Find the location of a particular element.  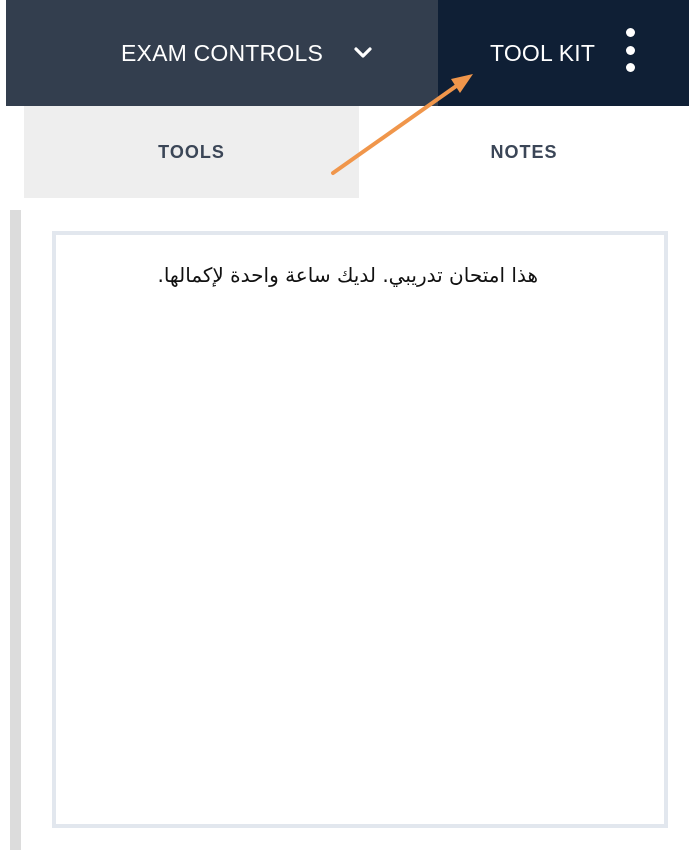

kebab-menu-icon is located at coordinates (630, 50).